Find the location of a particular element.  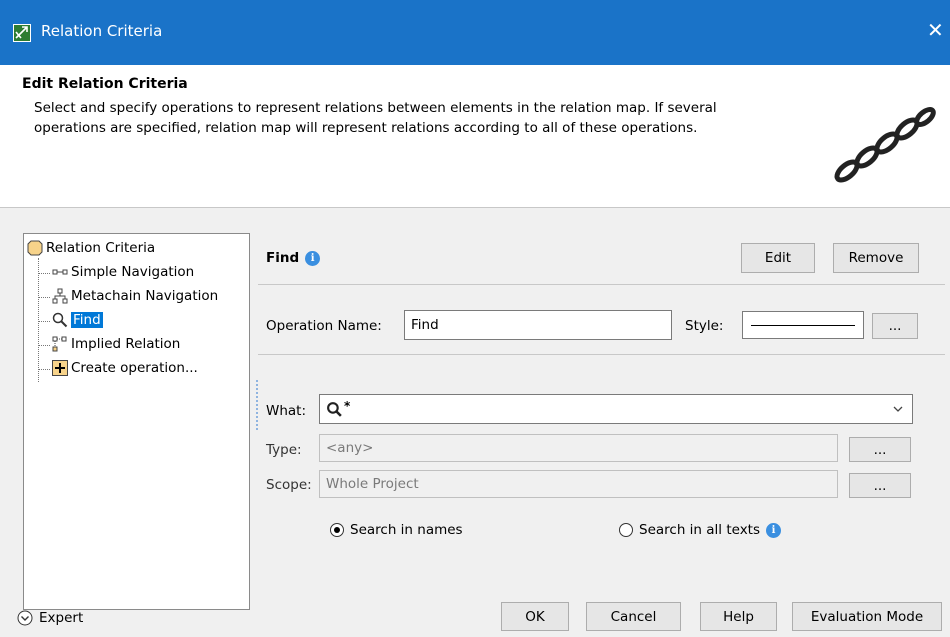

what-dropdown: * is located at coordinates (616, 409).